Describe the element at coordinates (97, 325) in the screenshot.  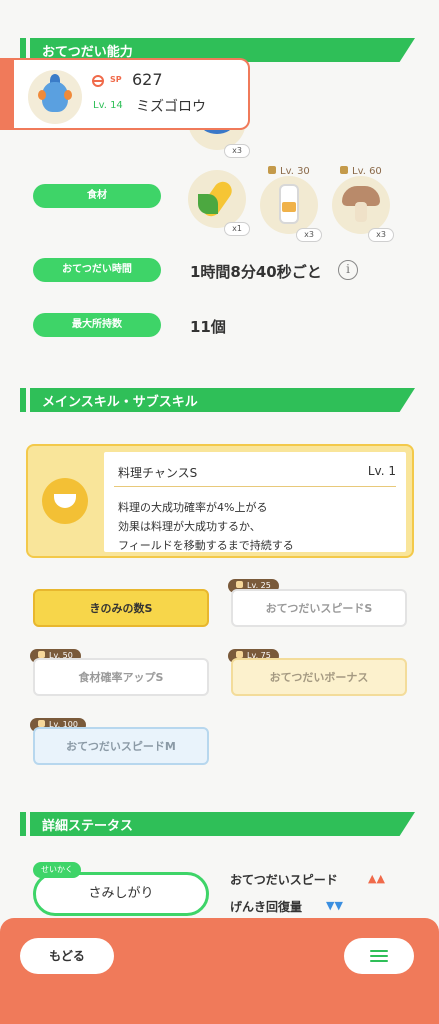
I see `max-carry-label: 最大所持数` at that location.